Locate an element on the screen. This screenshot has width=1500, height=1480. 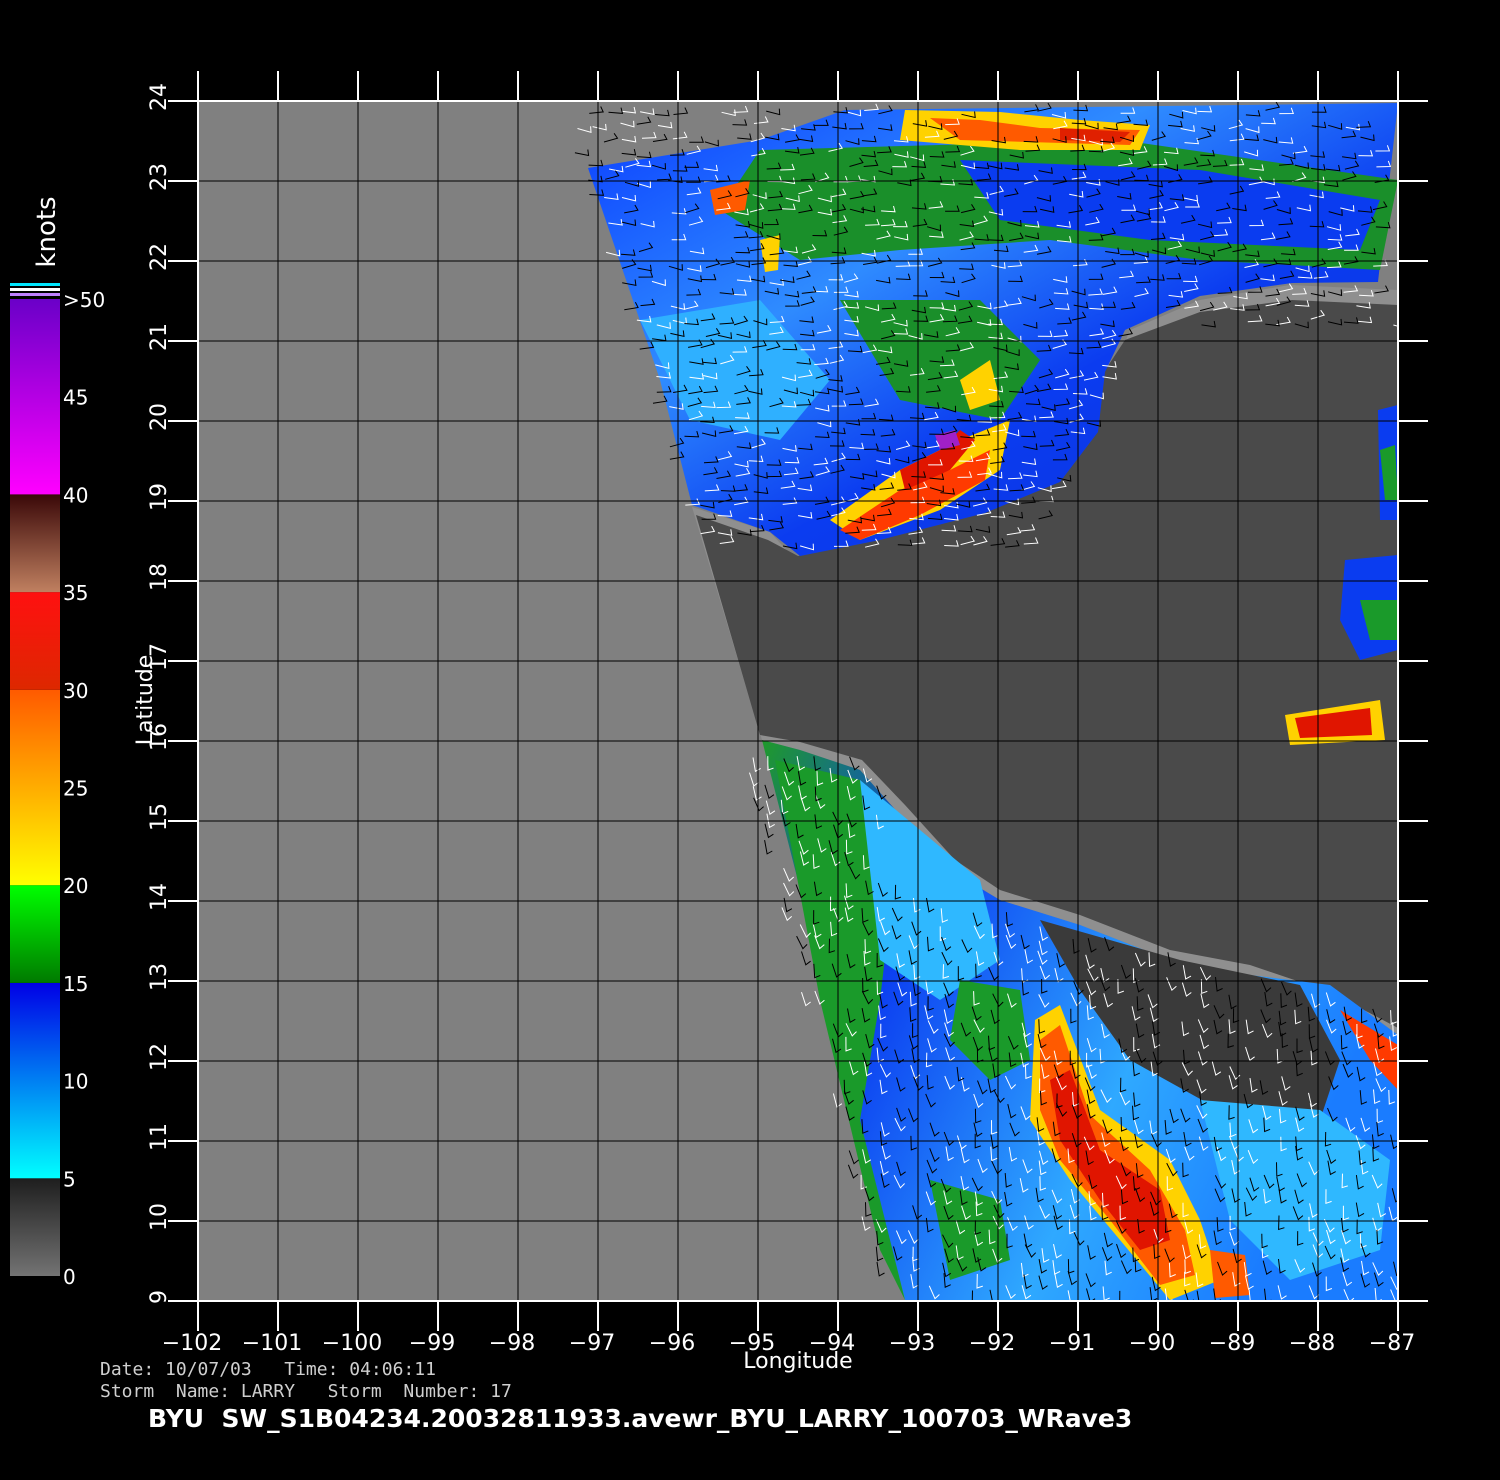
y-axis-title: Latitude is located at coordinates (145, 700).